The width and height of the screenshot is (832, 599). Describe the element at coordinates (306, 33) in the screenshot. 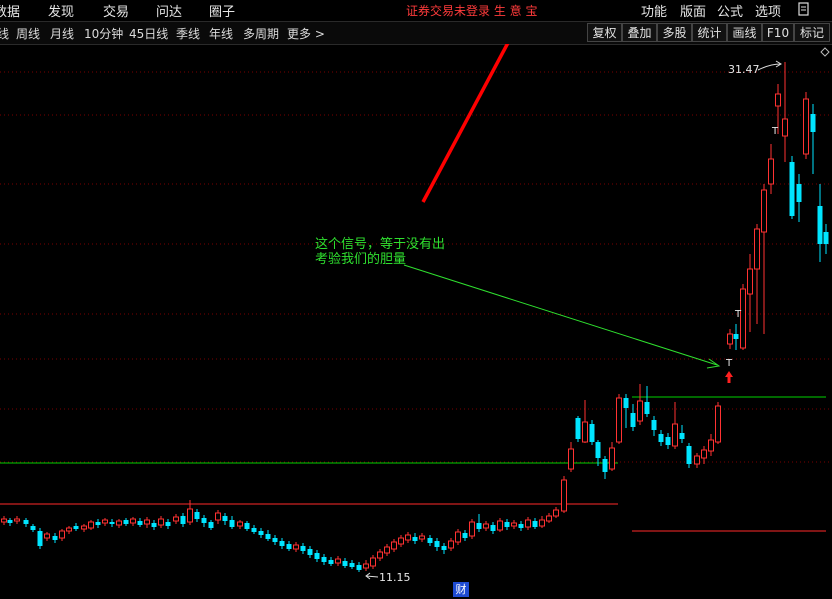

I see `period-more: 更多 >` at that location.